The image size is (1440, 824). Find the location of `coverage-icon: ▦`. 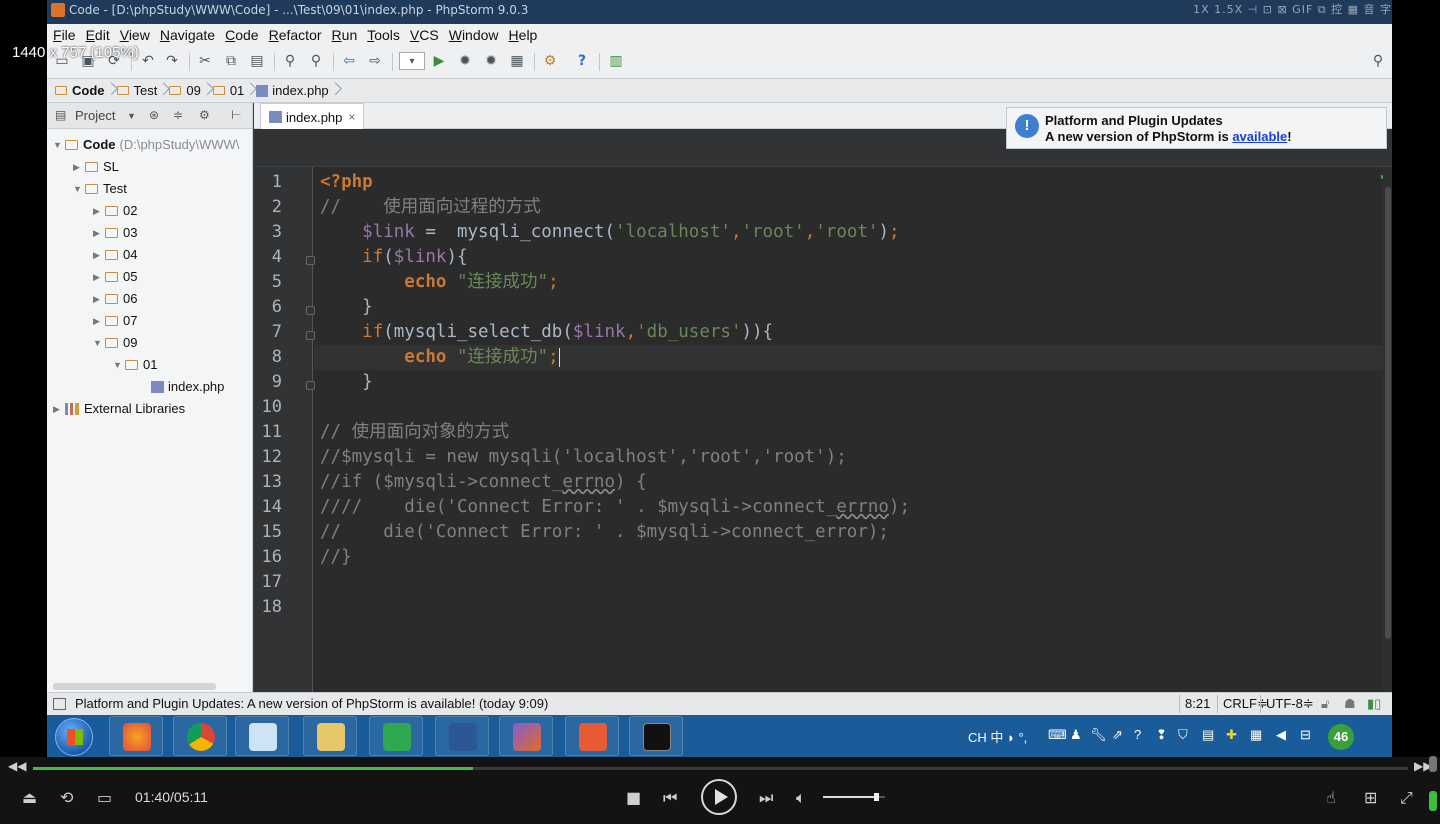

coverage-icon: ▦ is located at coordinates (517, 61).